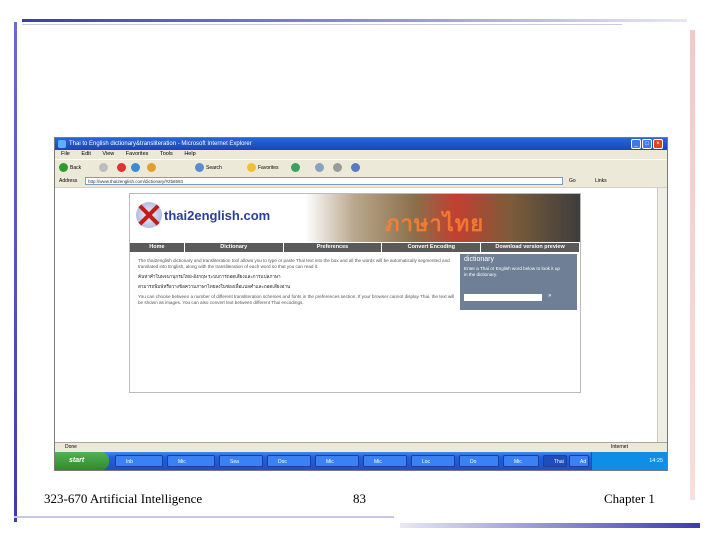 This screenshot has width=720, height=540. Describe the element at coordinates (108, 154) in the screenshot. I see `menu-view: View` at that location.